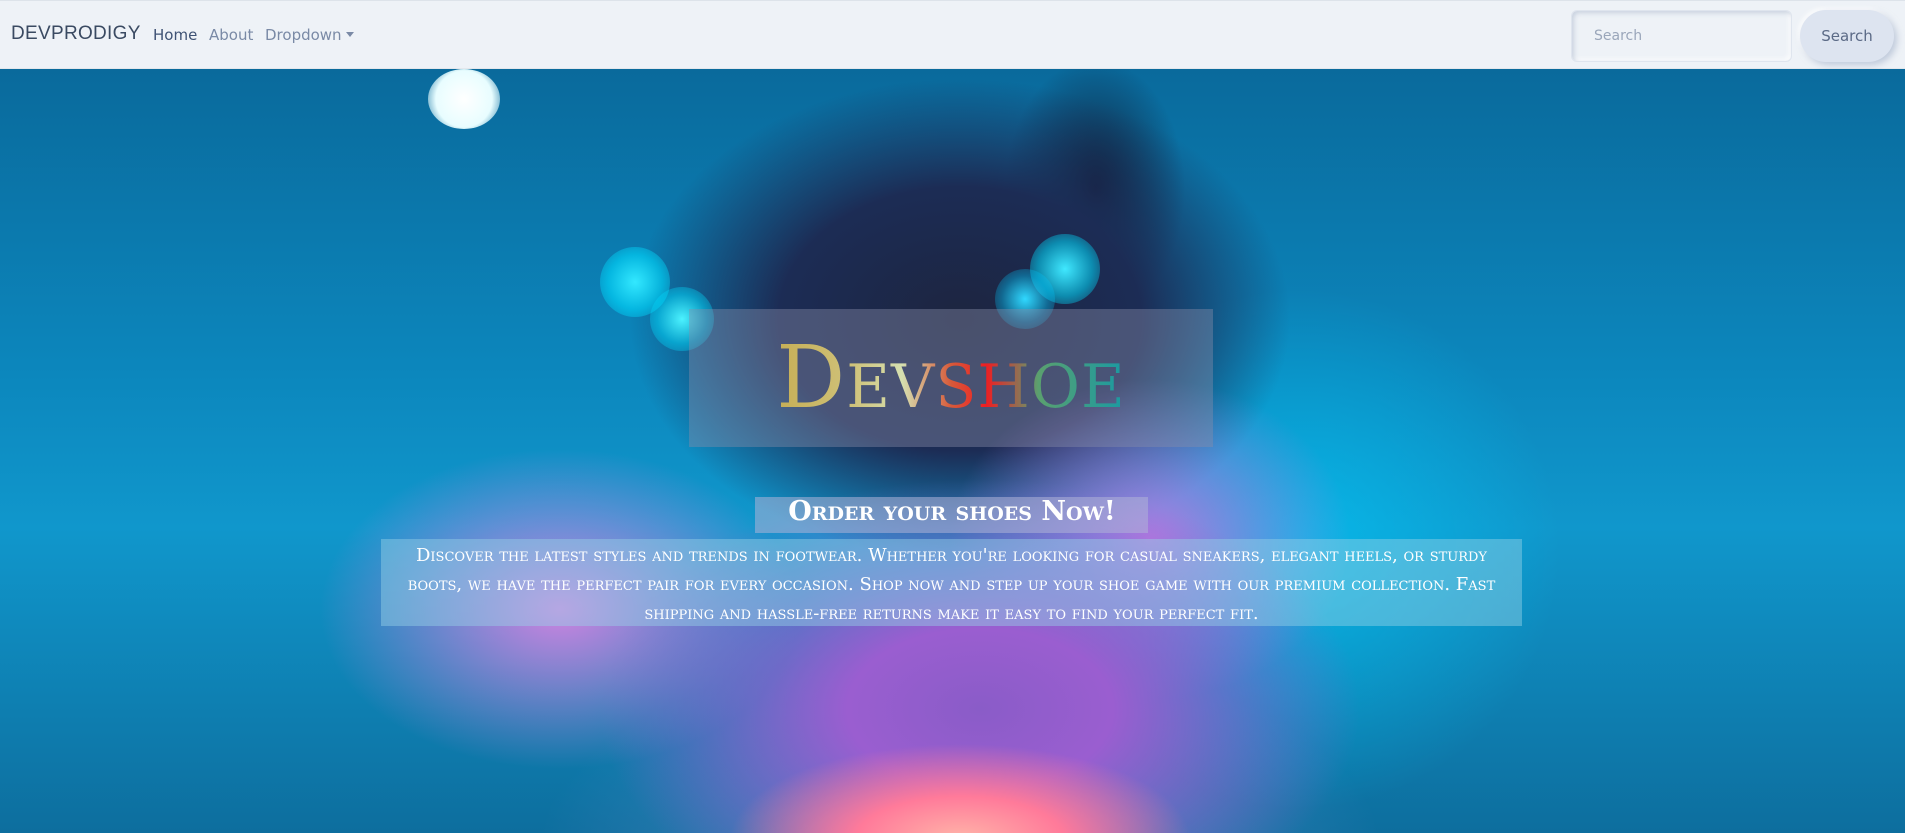  What do you see at coordinates (349, 34) in the screenshot?
I see `chevron-down-icon` at bounding box center [349, 34].